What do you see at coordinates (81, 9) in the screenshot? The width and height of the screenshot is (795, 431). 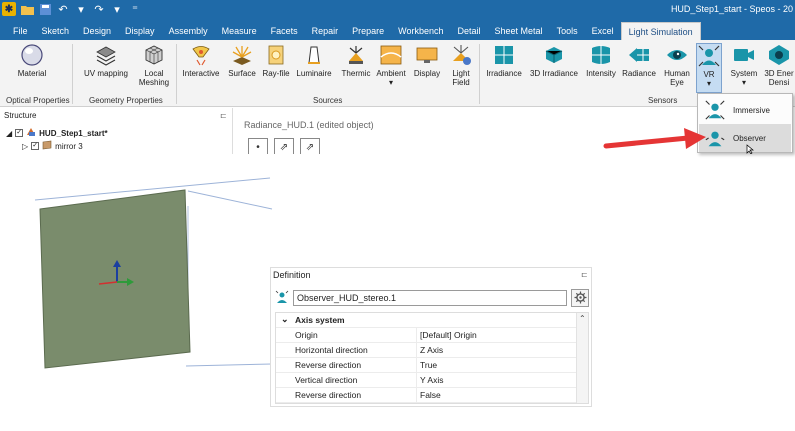 I see `undo-dropdown-icon: ▾` at bounding box center [81, 9].